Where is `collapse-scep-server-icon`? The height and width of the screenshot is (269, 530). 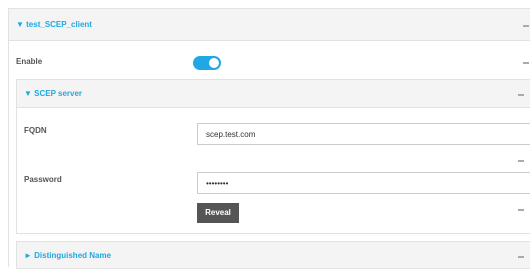
collapse-scep-server-icon is located at coordinates (521, 95).